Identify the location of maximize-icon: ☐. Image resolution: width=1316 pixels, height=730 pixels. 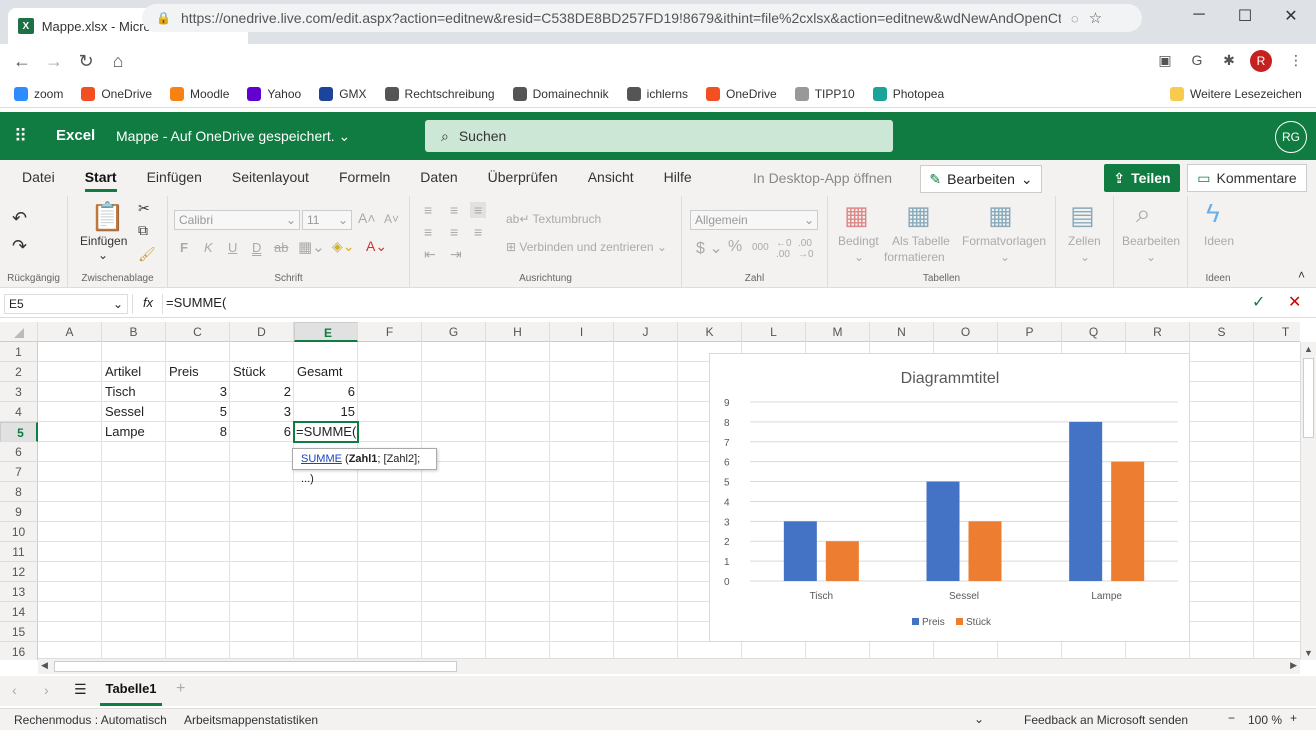
(1245, 16).